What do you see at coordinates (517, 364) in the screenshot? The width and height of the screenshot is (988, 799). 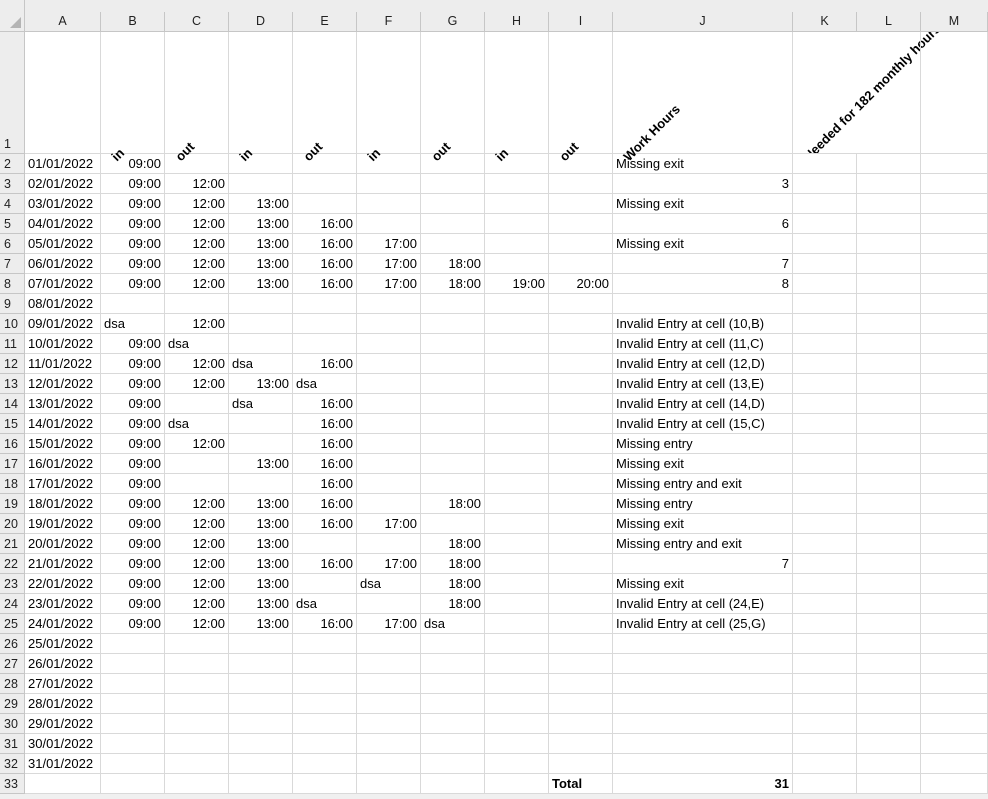 I see `cell-h12` at bounding box center [517, 364].